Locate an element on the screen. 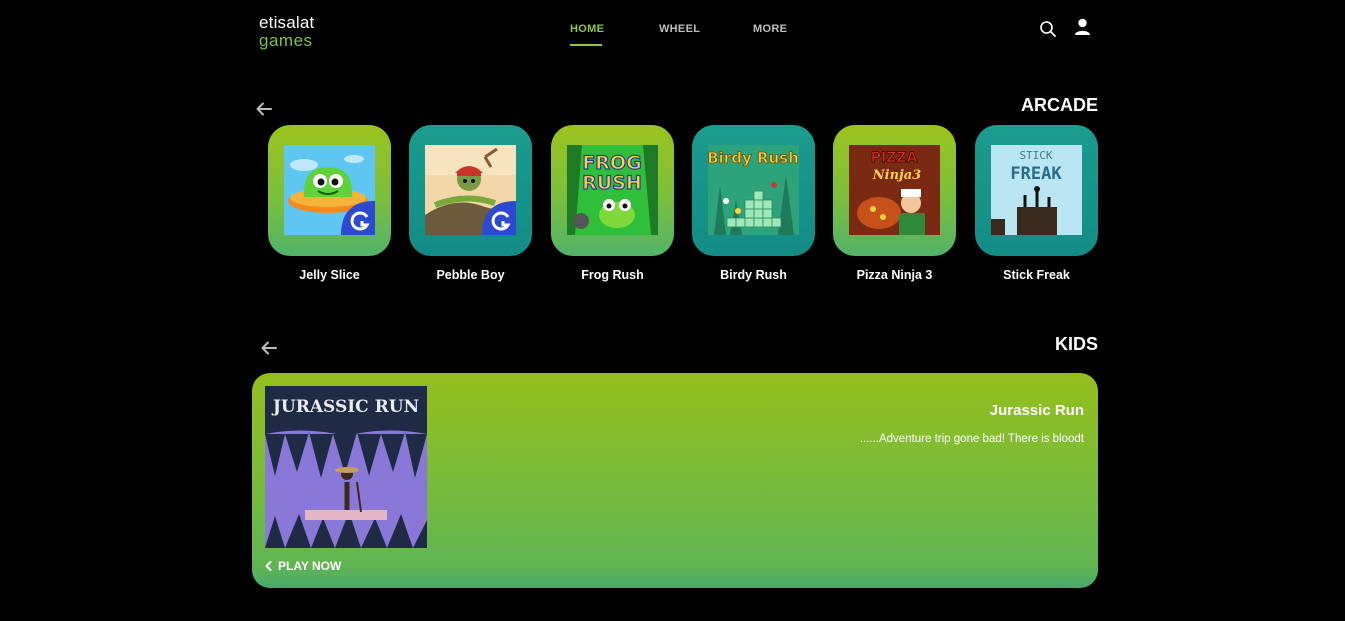 The image size is (1345, 621). game-tile-pizza-ninja-3: PIZZA Ninja3 is located at coordinates (894, 190).